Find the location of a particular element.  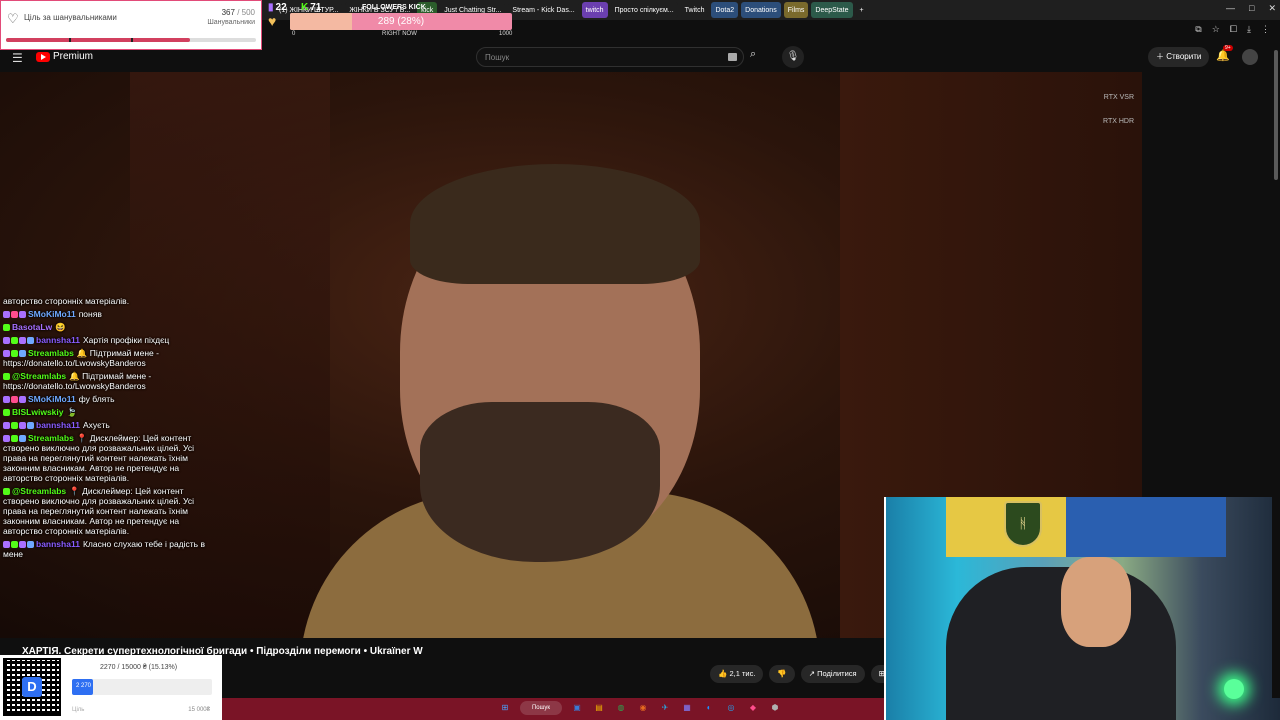

taskbar-items: ⊞ Пошук ▣ ▤ ◍ ◉ ✈ ▦ ◐ ◎ ◆ ⬢ is located at coordinates (640, 708).